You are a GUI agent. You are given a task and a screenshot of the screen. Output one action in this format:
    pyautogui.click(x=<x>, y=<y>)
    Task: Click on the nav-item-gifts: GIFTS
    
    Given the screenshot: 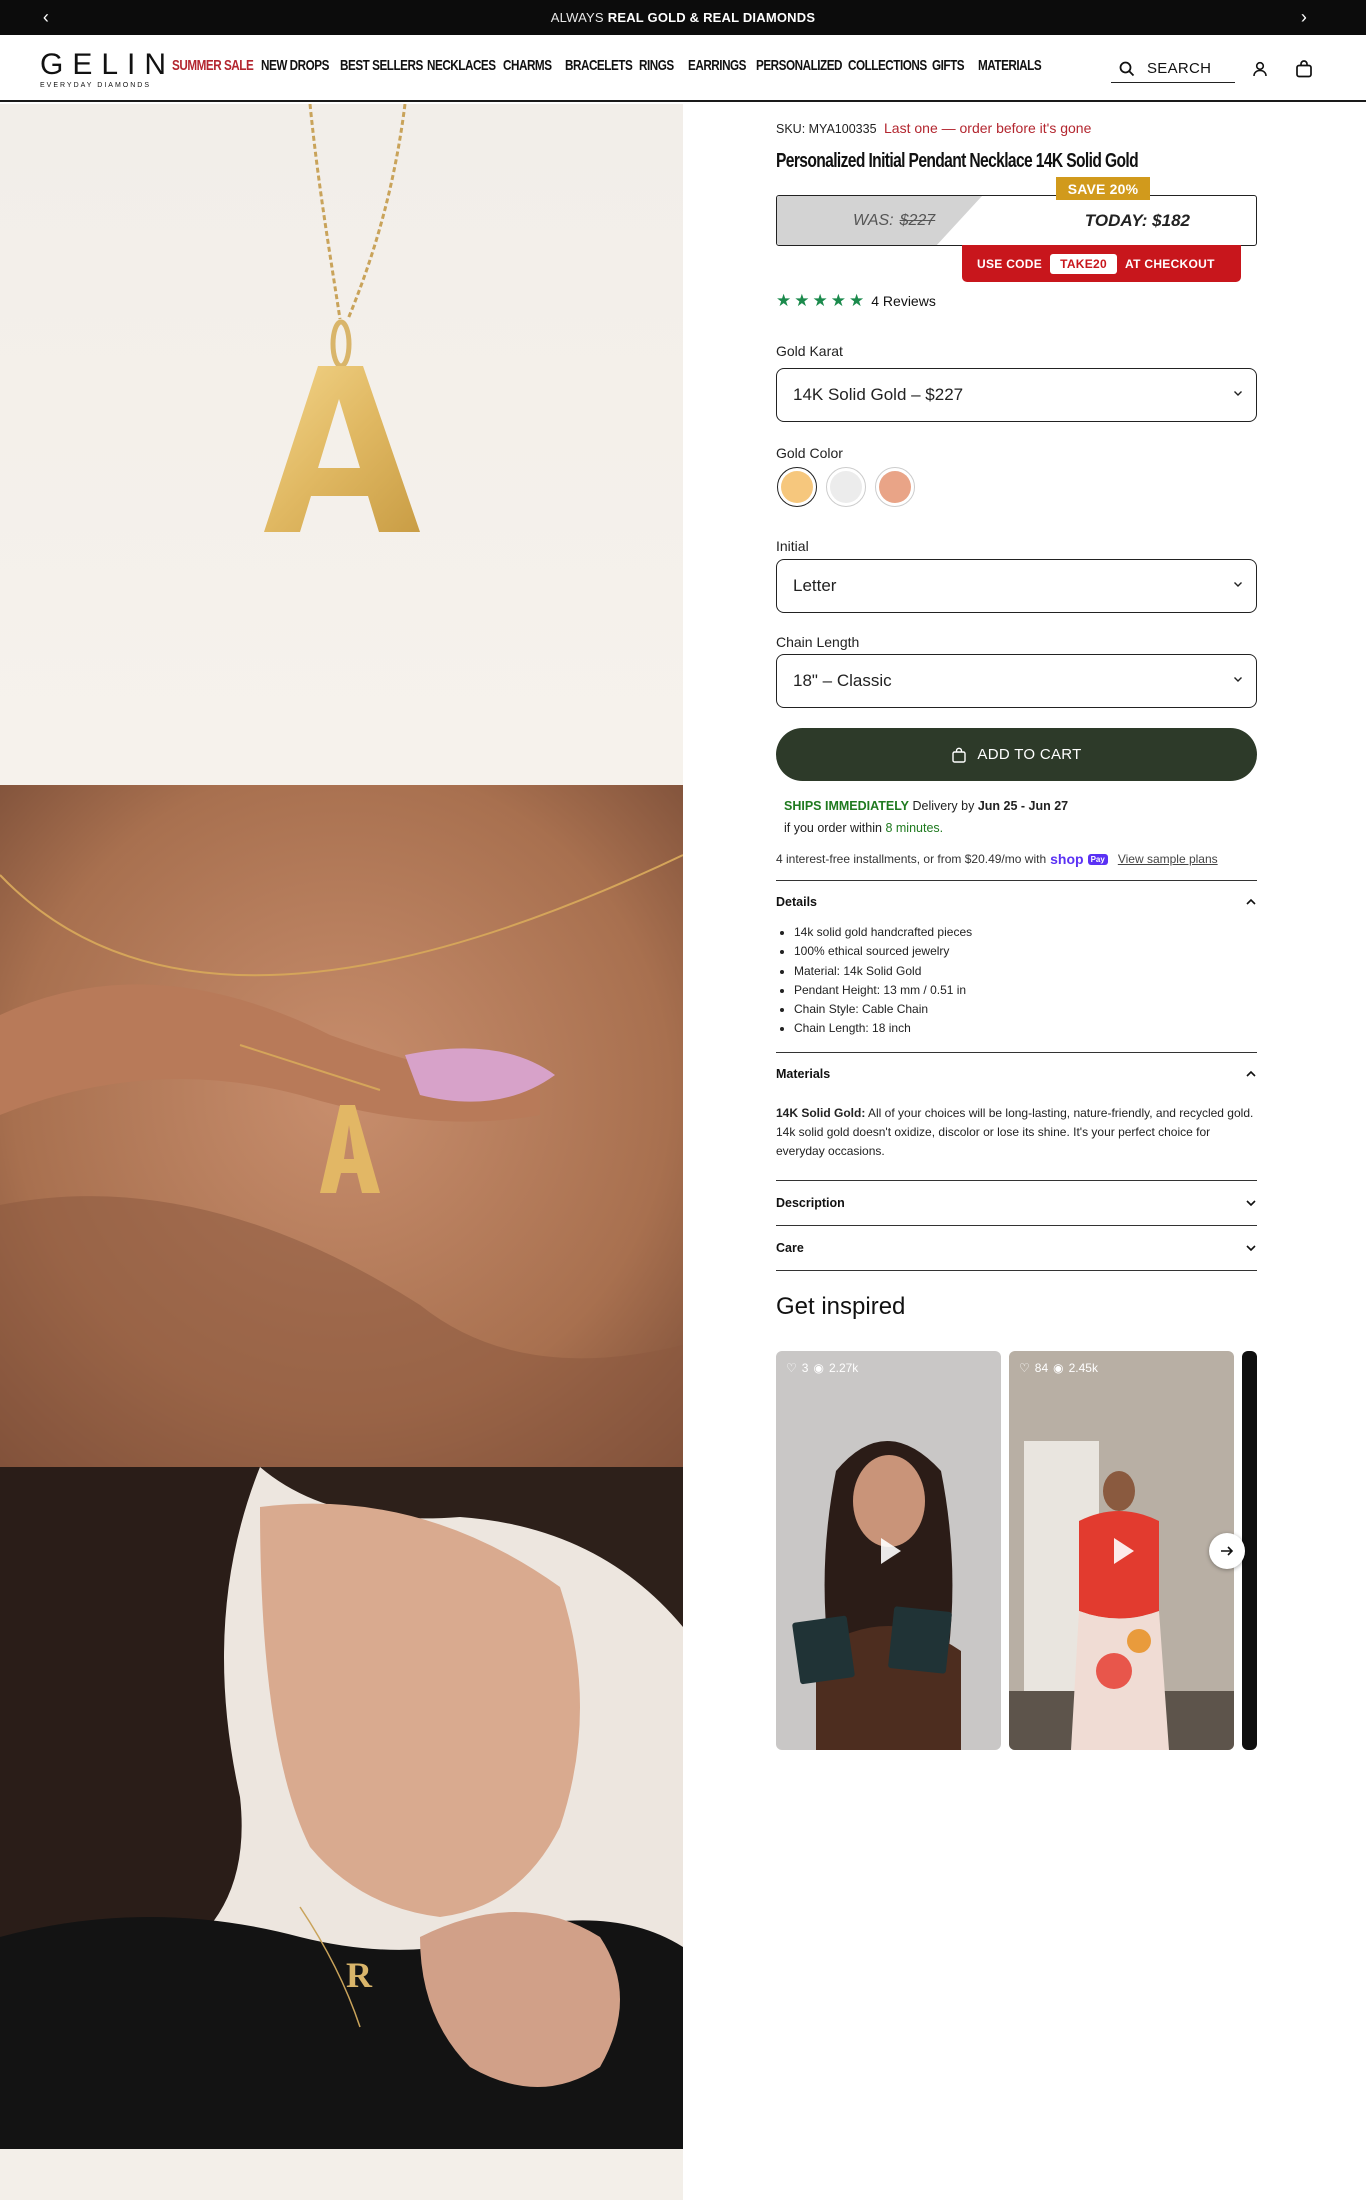 What is the action you would take?
    pyautogui.click(x=950, y=65)
    